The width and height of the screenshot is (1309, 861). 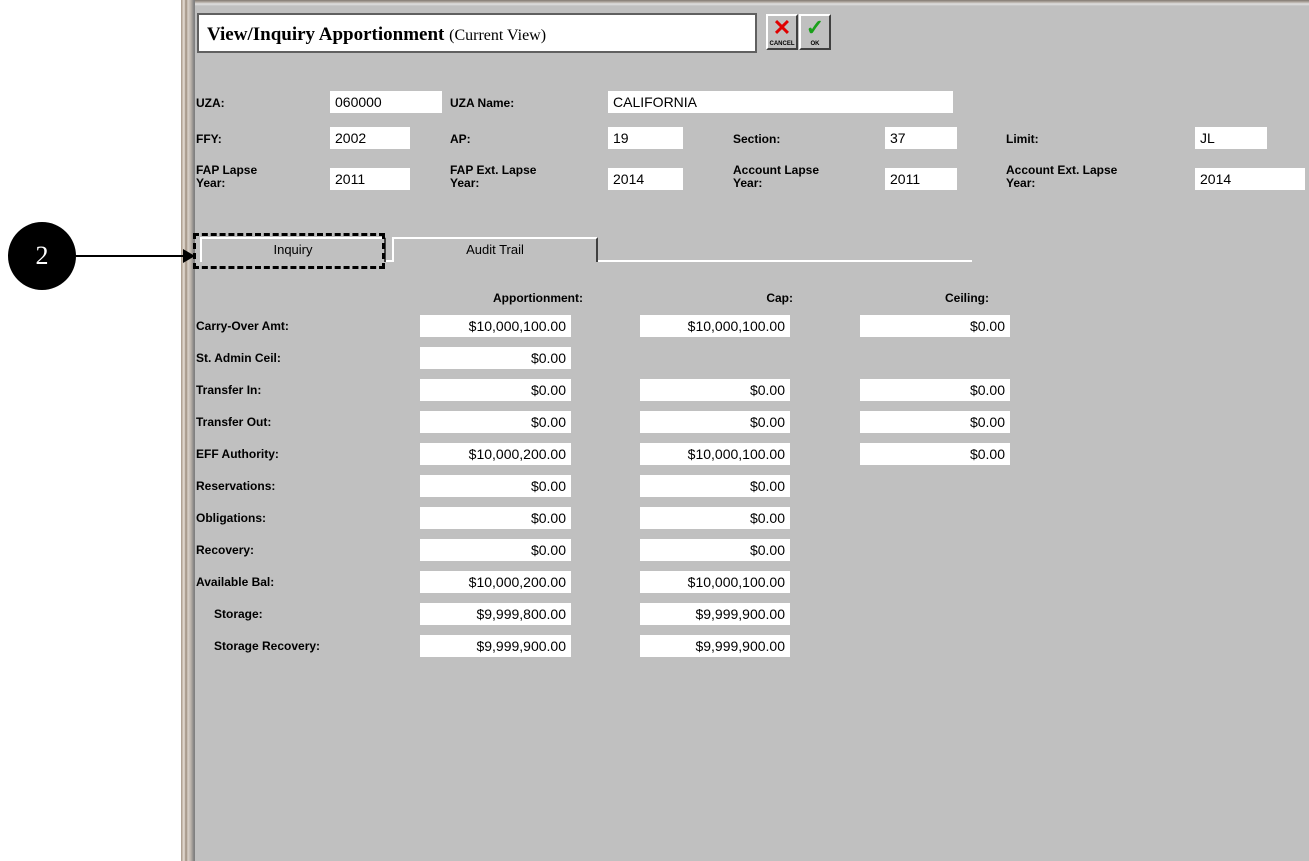 I want to click on fap-lapse-year-label: FAP Lapse Year:, so click(x=226, y=177).